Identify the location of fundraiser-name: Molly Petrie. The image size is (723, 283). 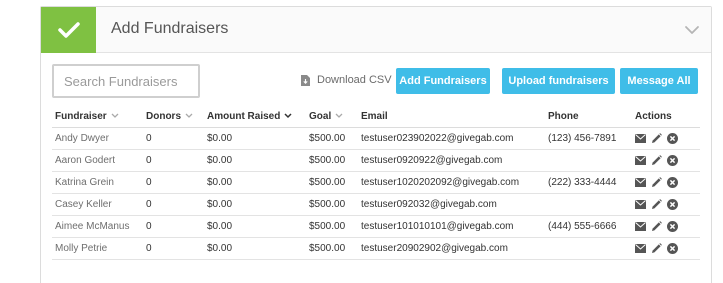
(97, 248).